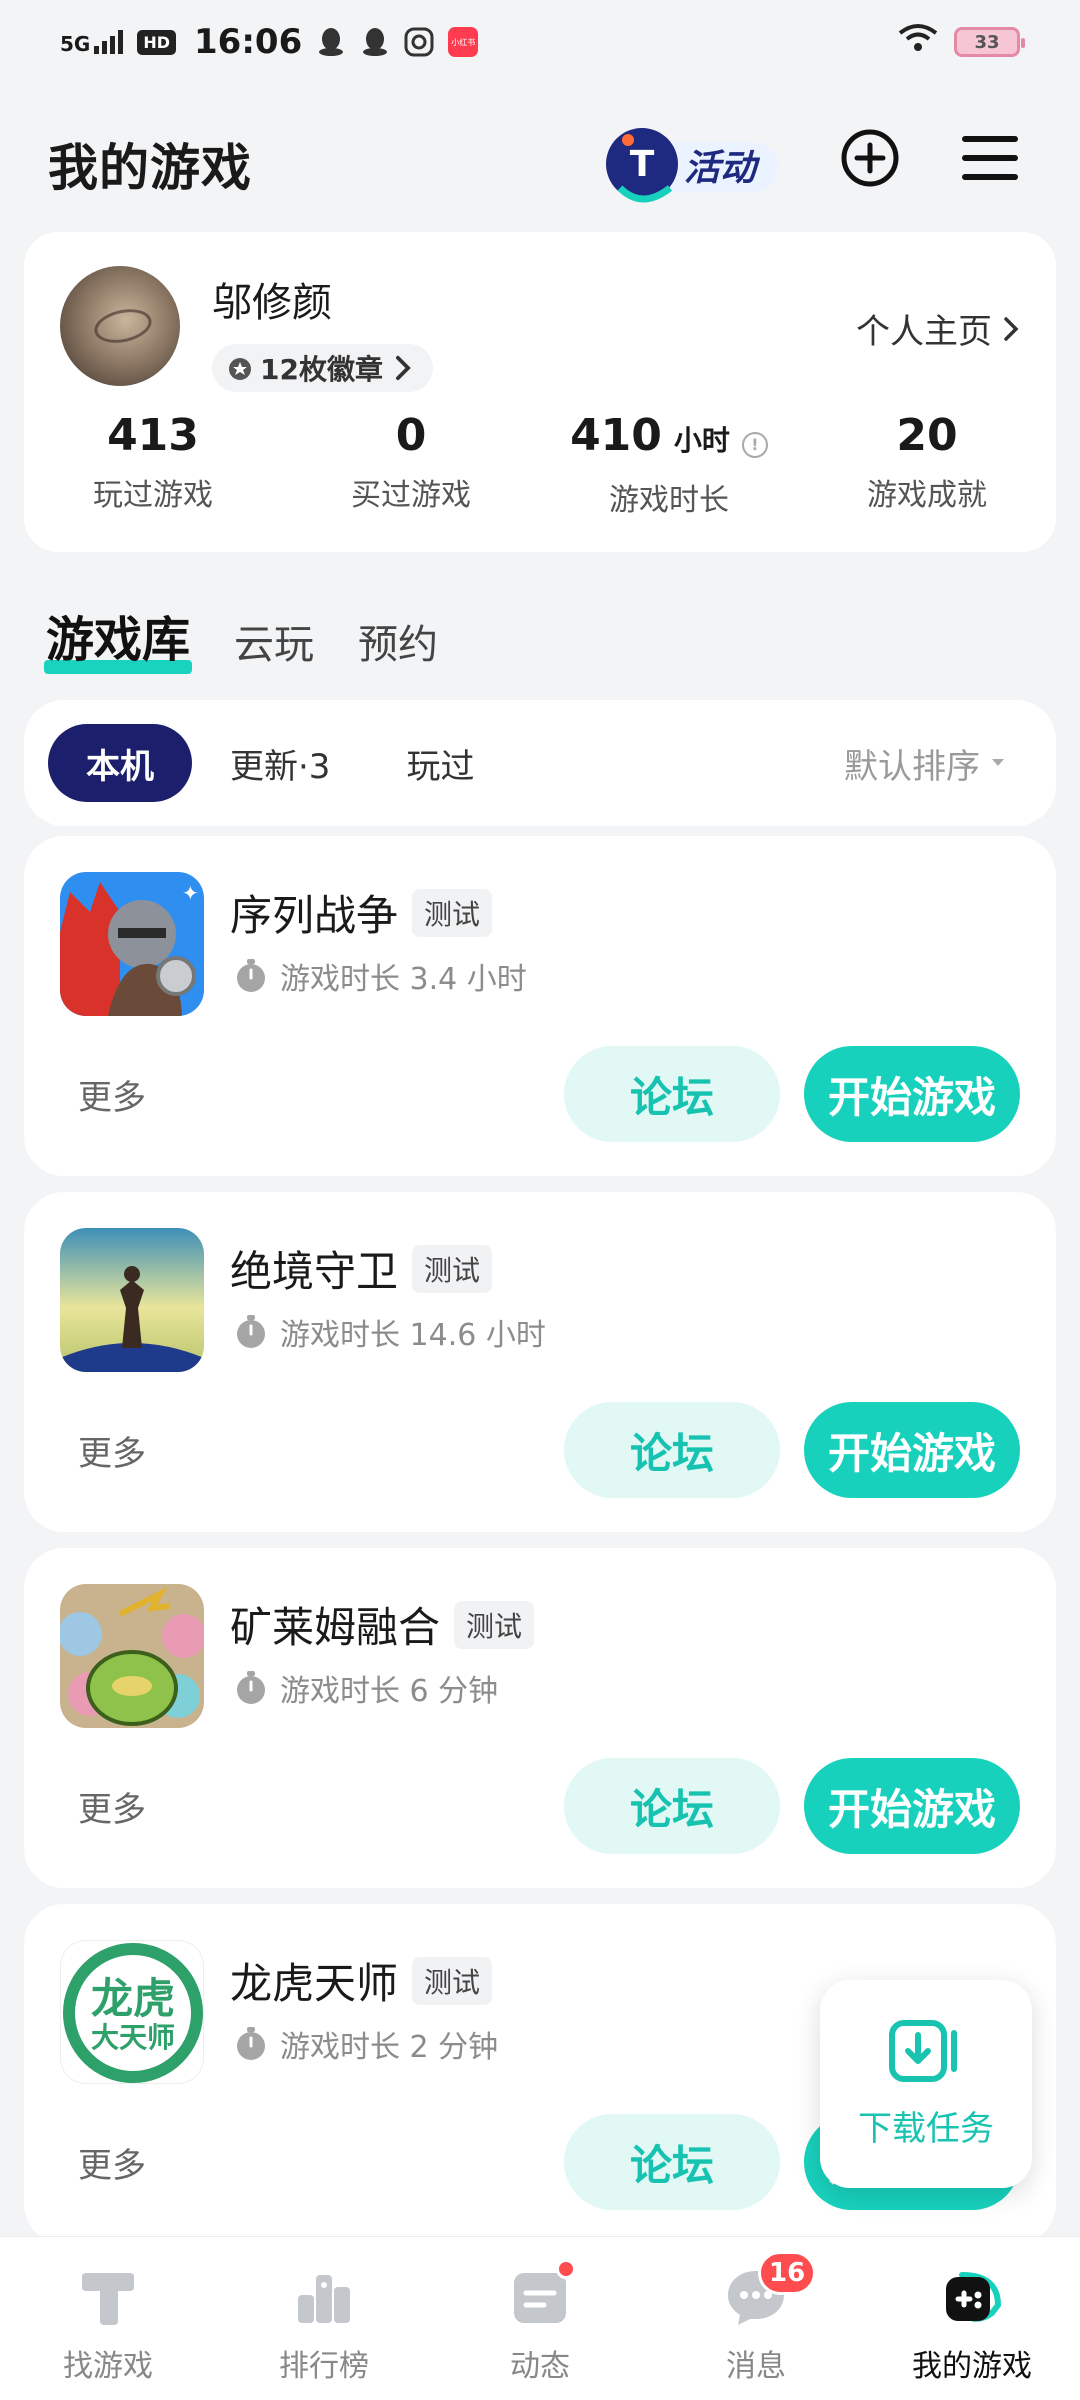 The width and height of the screenshot is (1080, 2400). Describe the element at coordinates (787, 2273) in the screenshot. I see `unread-badge: 16` at that location.